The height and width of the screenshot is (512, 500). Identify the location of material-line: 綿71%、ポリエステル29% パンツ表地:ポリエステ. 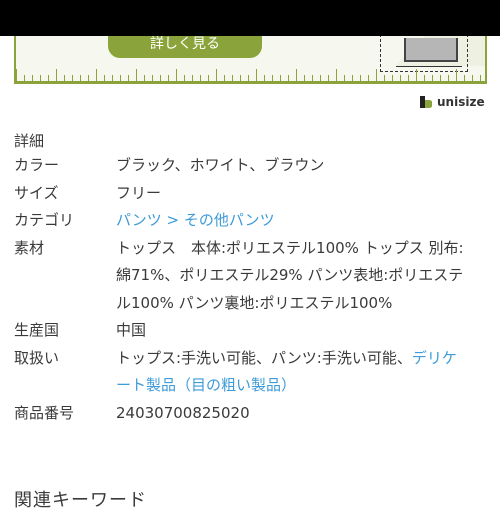
(290, 275).